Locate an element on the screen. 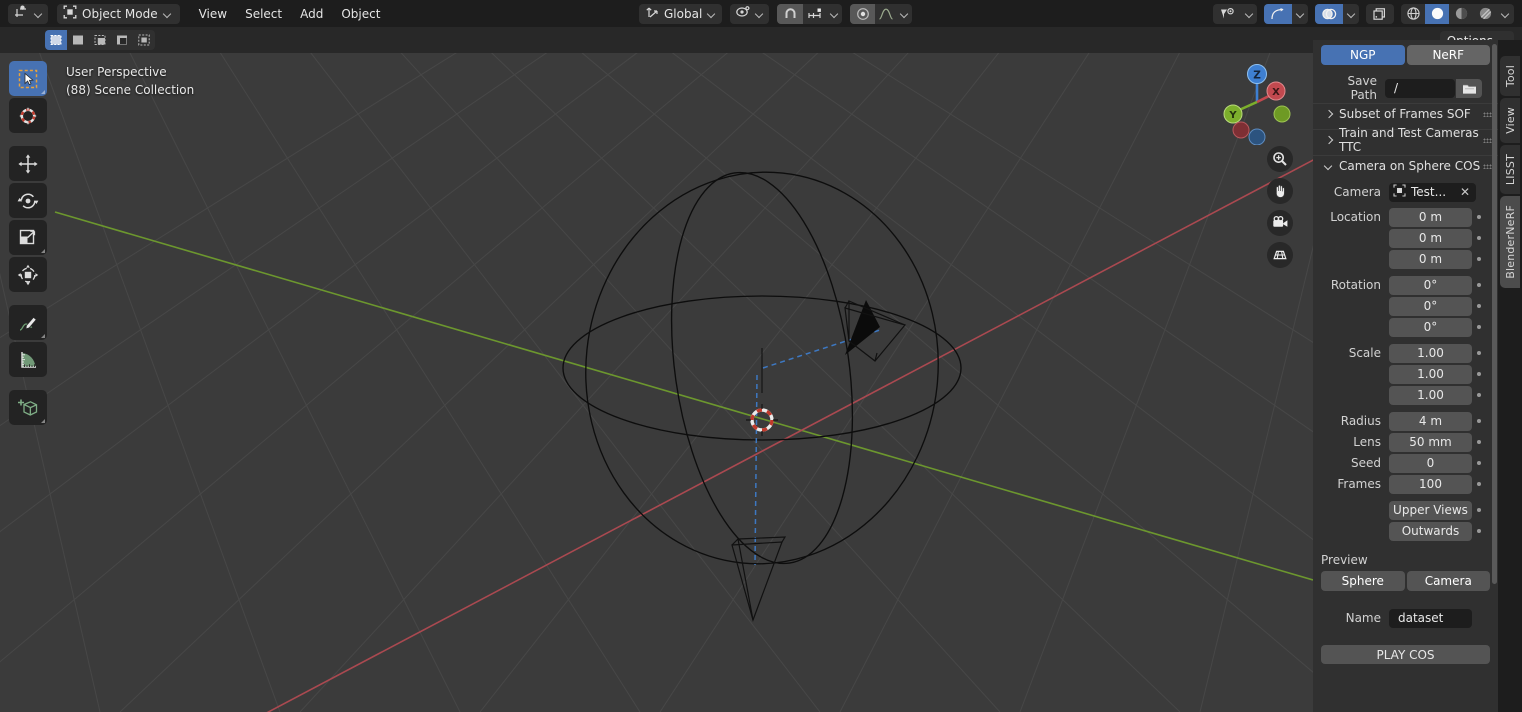 The image size is (1522, 712). menu-select: Select is located at coordinates (263, 14).